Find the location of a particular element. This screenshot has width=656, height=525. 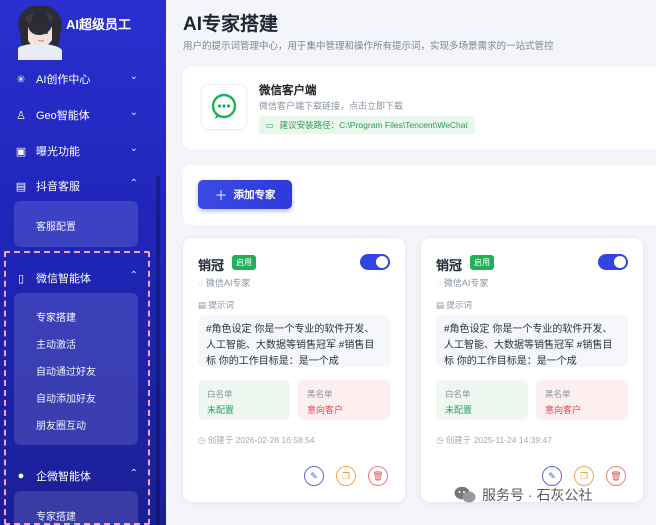

chevron-up-icon: ⌃ is located at coordinates (133, 183).